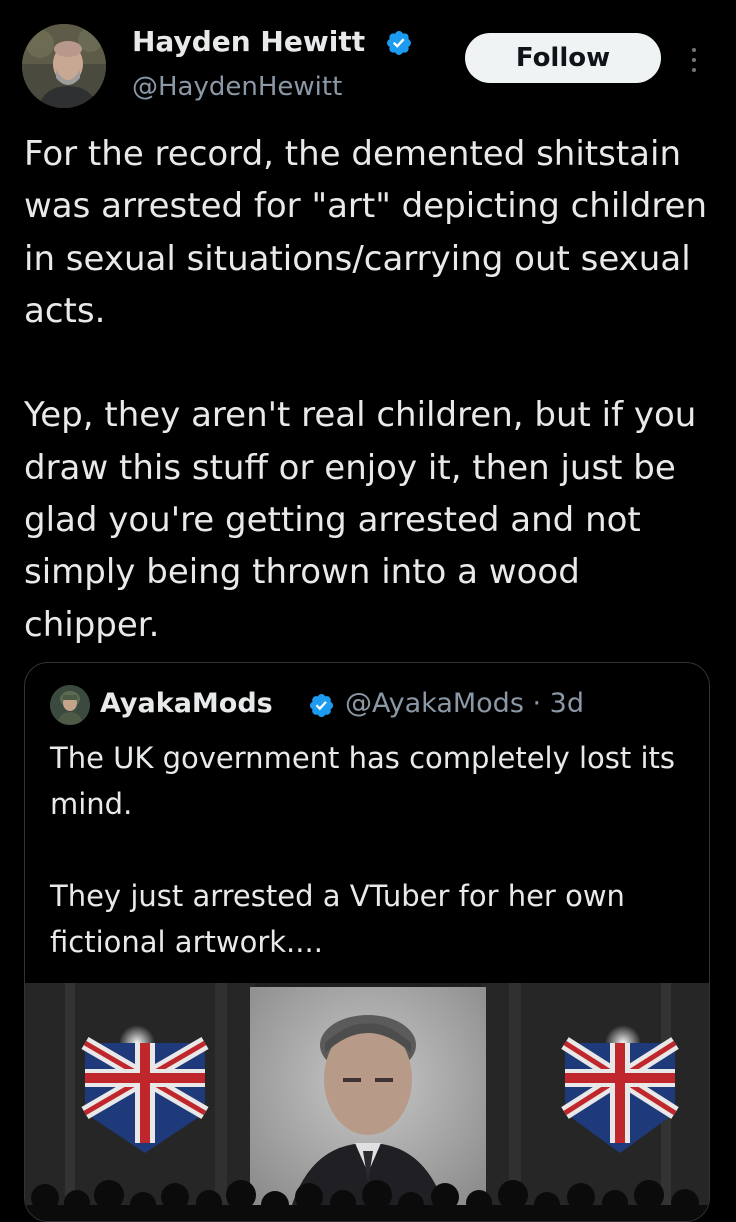 The height and width of the screenshot is (1222, 736). I want to click on author-avatar-image, so click(64, 66).